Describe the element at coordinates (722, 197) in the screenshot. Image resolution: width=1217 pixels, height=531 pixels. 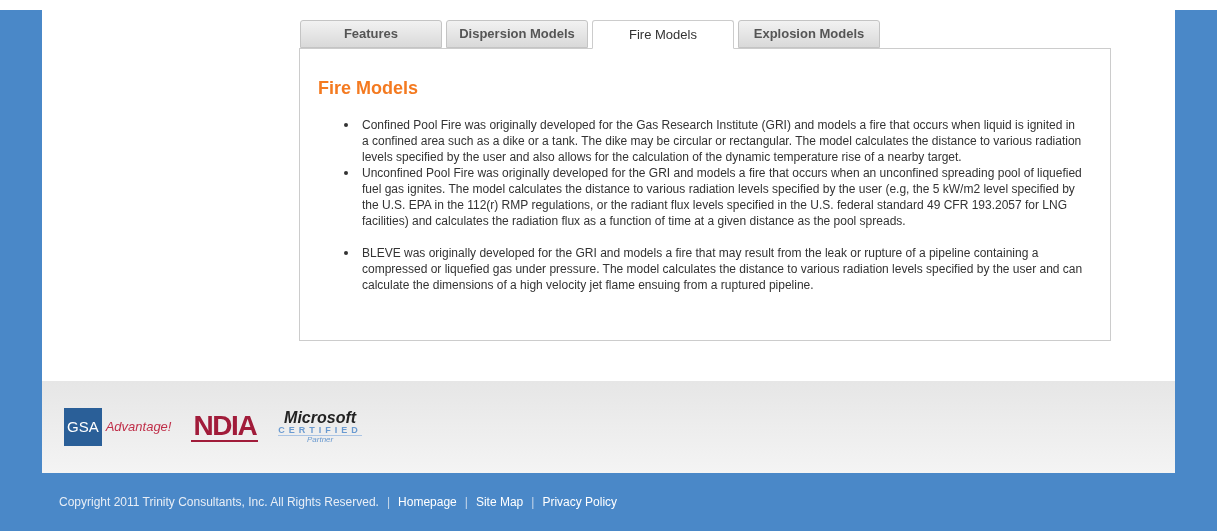
I see `description-paragraph: Unconfined Pool Fire was originally developed for the GRI and models a fire that occurs when an unconfined spreading pool of liquefied fuel gas ignites. The model calculates the distance to various radiation levels specified by the user (e.g, the 5 kW/m2 level specified by the U.S. EPA in the 112(r) RMP regulations, or the radiant flux levels specified in the U.S. federal standard 49 CFR 193.2057 for LNG facilities) and calculates the radiation flux as a function of time at a given distance as the pool spreads.` at that location.